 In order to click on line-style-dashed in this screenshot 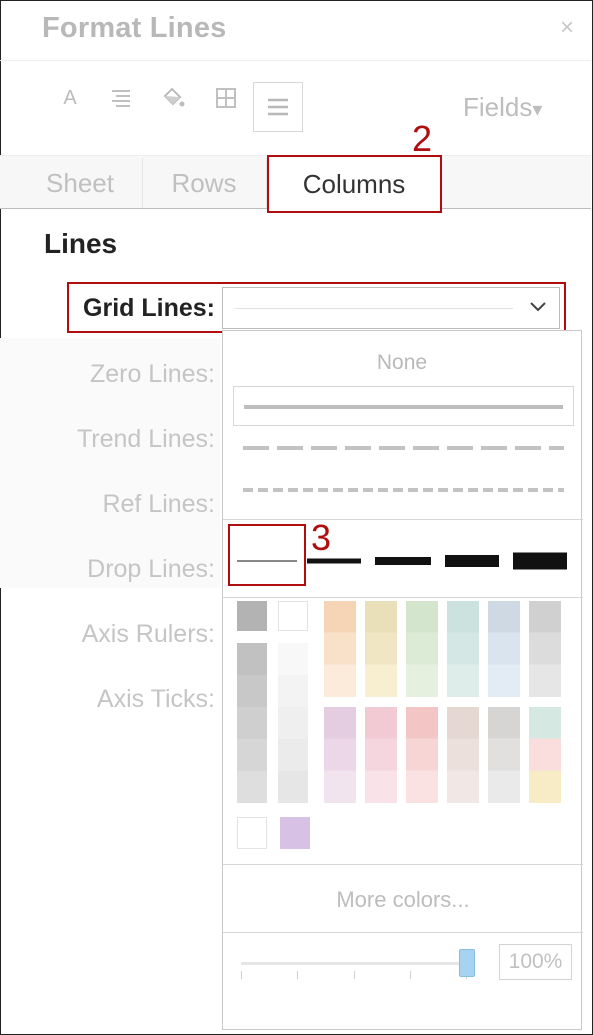, I will do `click(403, 448)`.